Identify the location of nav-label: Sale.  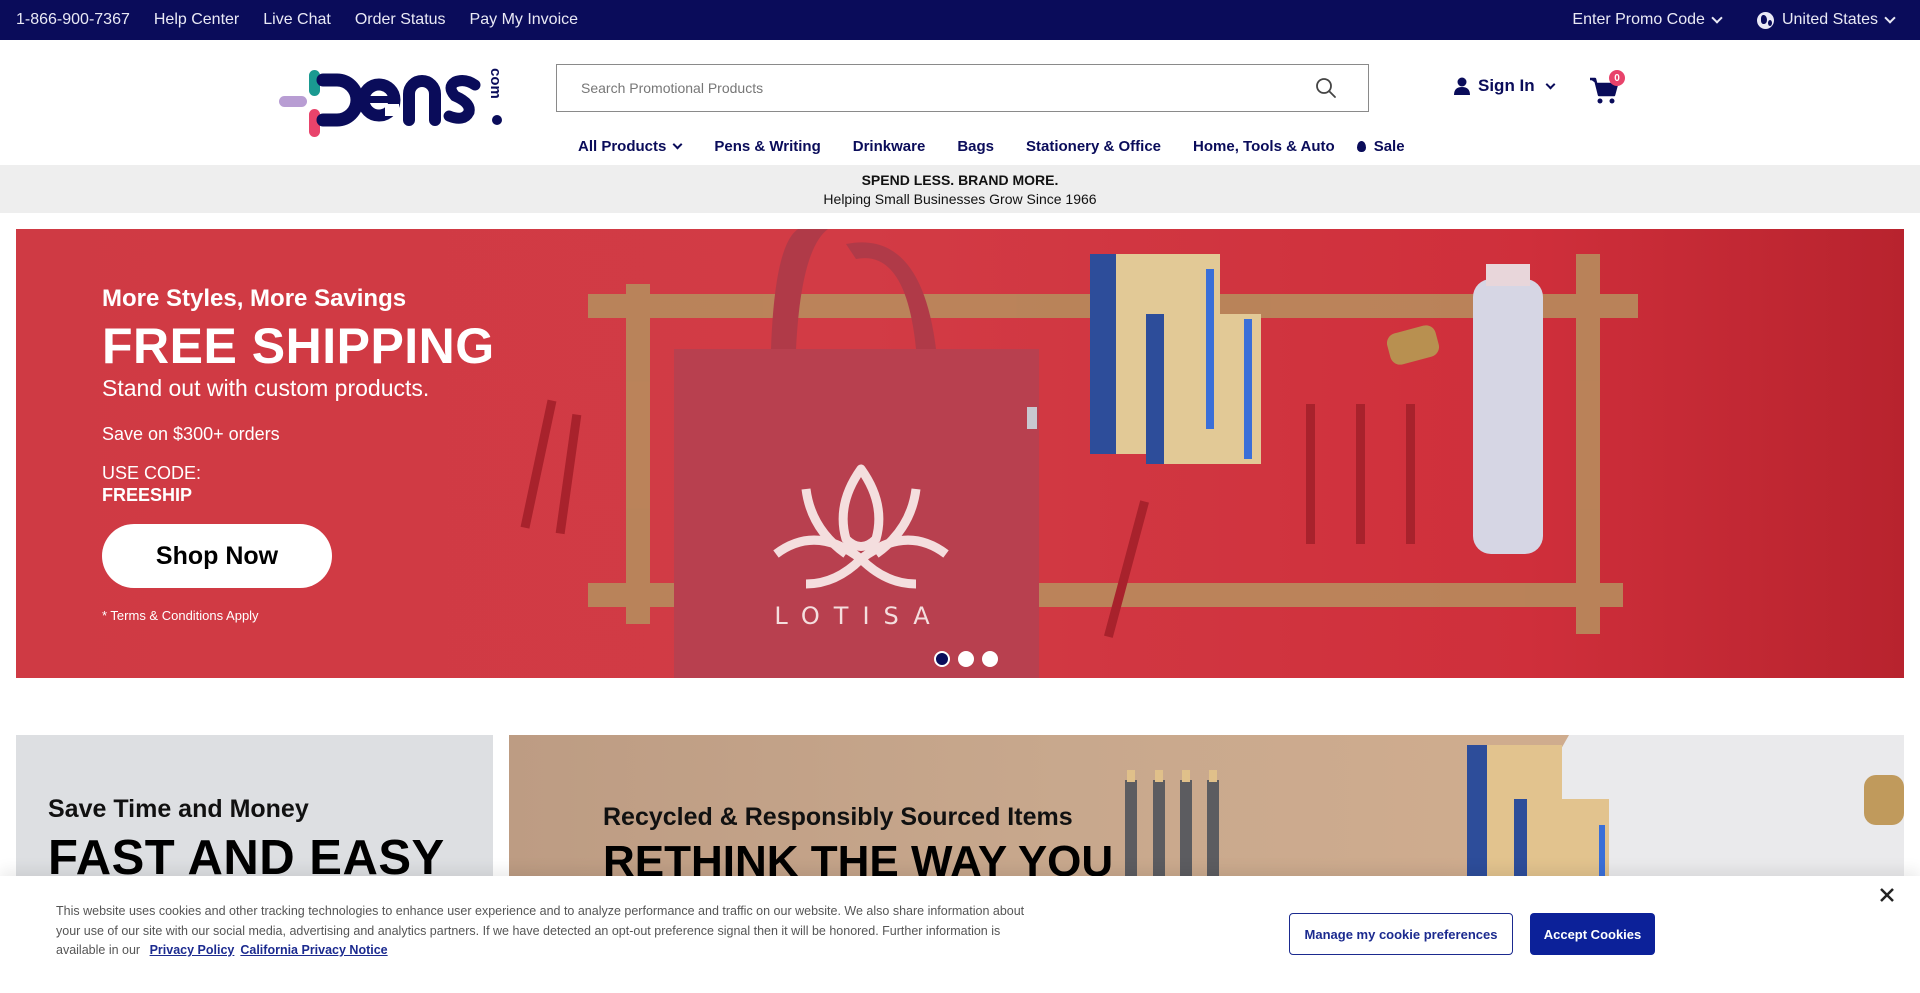
(1389, 146).